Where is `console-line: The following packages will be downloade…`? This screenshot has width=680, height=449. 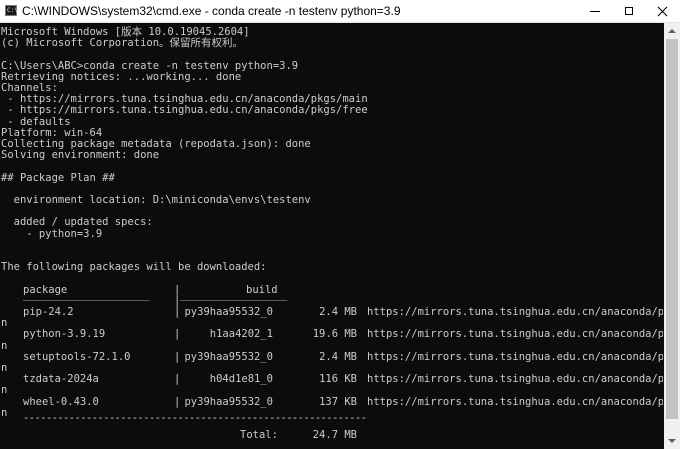 console-line: The following packages will be downloade… is located at coordinates (134, 267).